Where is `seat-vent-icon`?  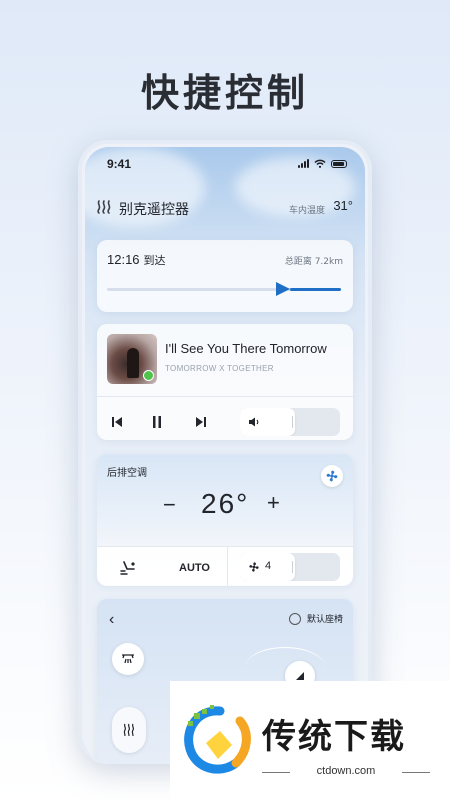
seat-vent-icon is located at coordinates (128, 659).